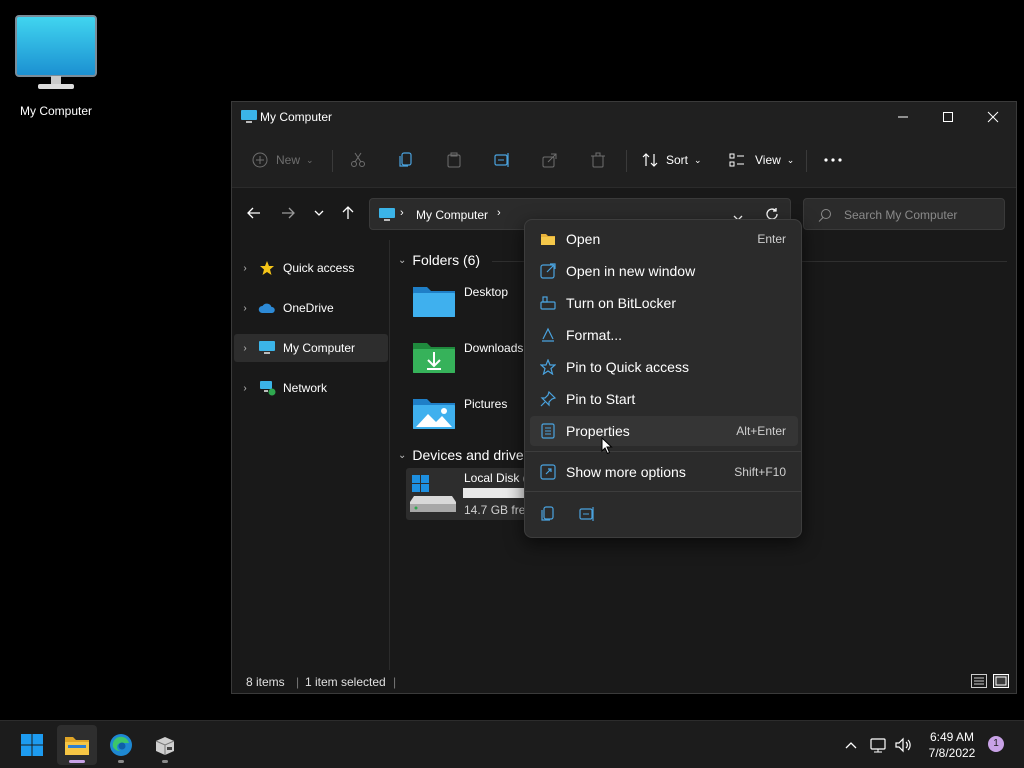  Describe the element at coordinates (311, 348) in the screenshot. I see `sidebar-item-my-computer: › My Computer` at that location.